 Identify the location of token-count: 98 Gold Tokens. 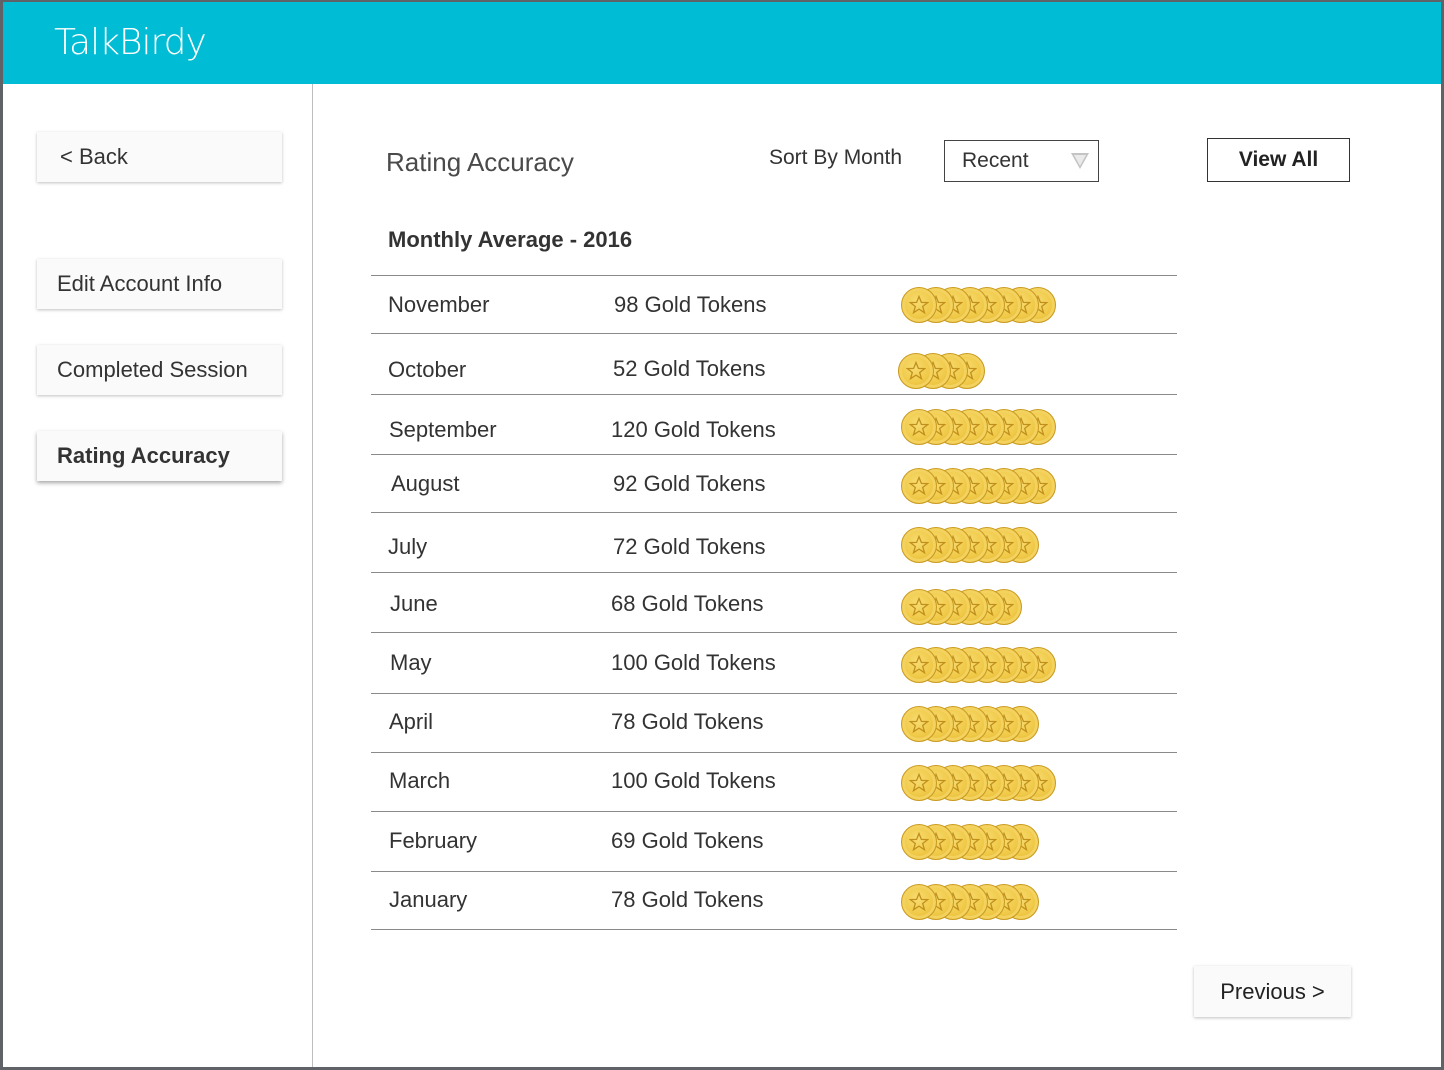
(690, 304).